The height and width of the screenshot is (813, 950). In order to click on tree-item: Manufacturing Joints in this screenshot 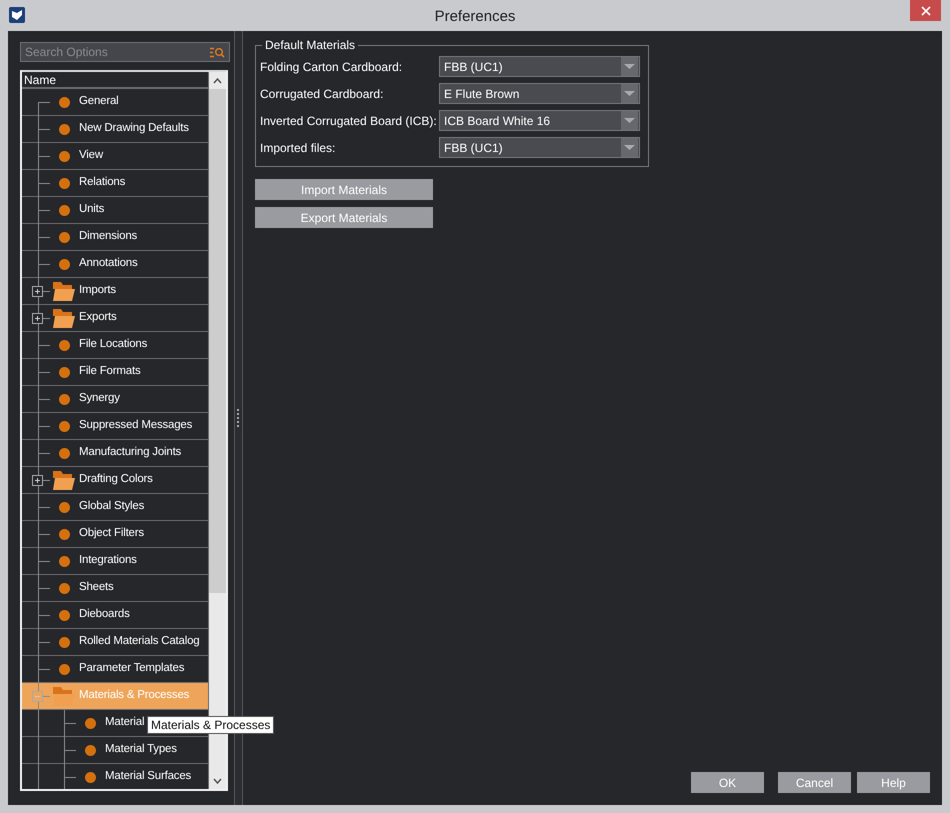, I will do `click(115, 453)`.